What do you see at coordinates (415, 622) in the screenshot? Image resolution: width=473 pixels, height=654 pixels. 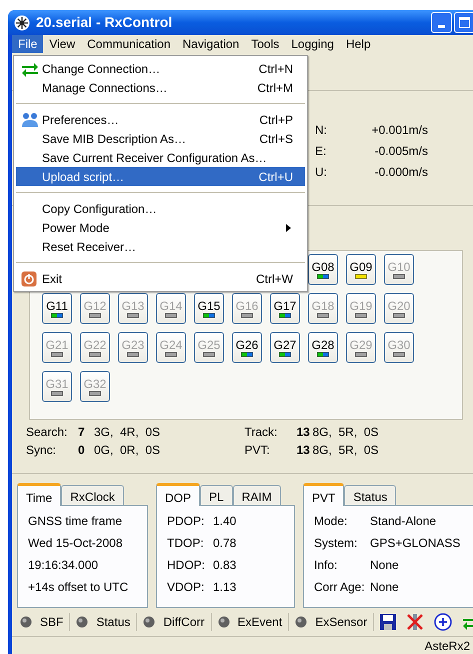 I see `cross-icon` at bounding box center [415, 622].